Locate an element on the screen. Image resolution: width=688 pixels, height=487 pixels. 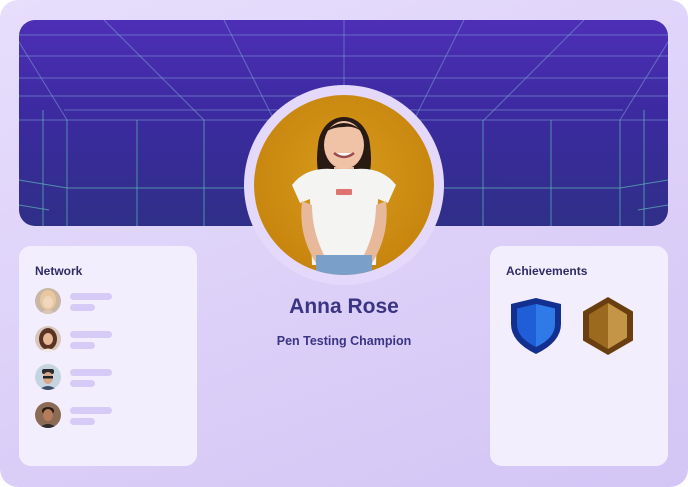
bronze-hexagon-badge-icon is located at coordinates (608, 328).